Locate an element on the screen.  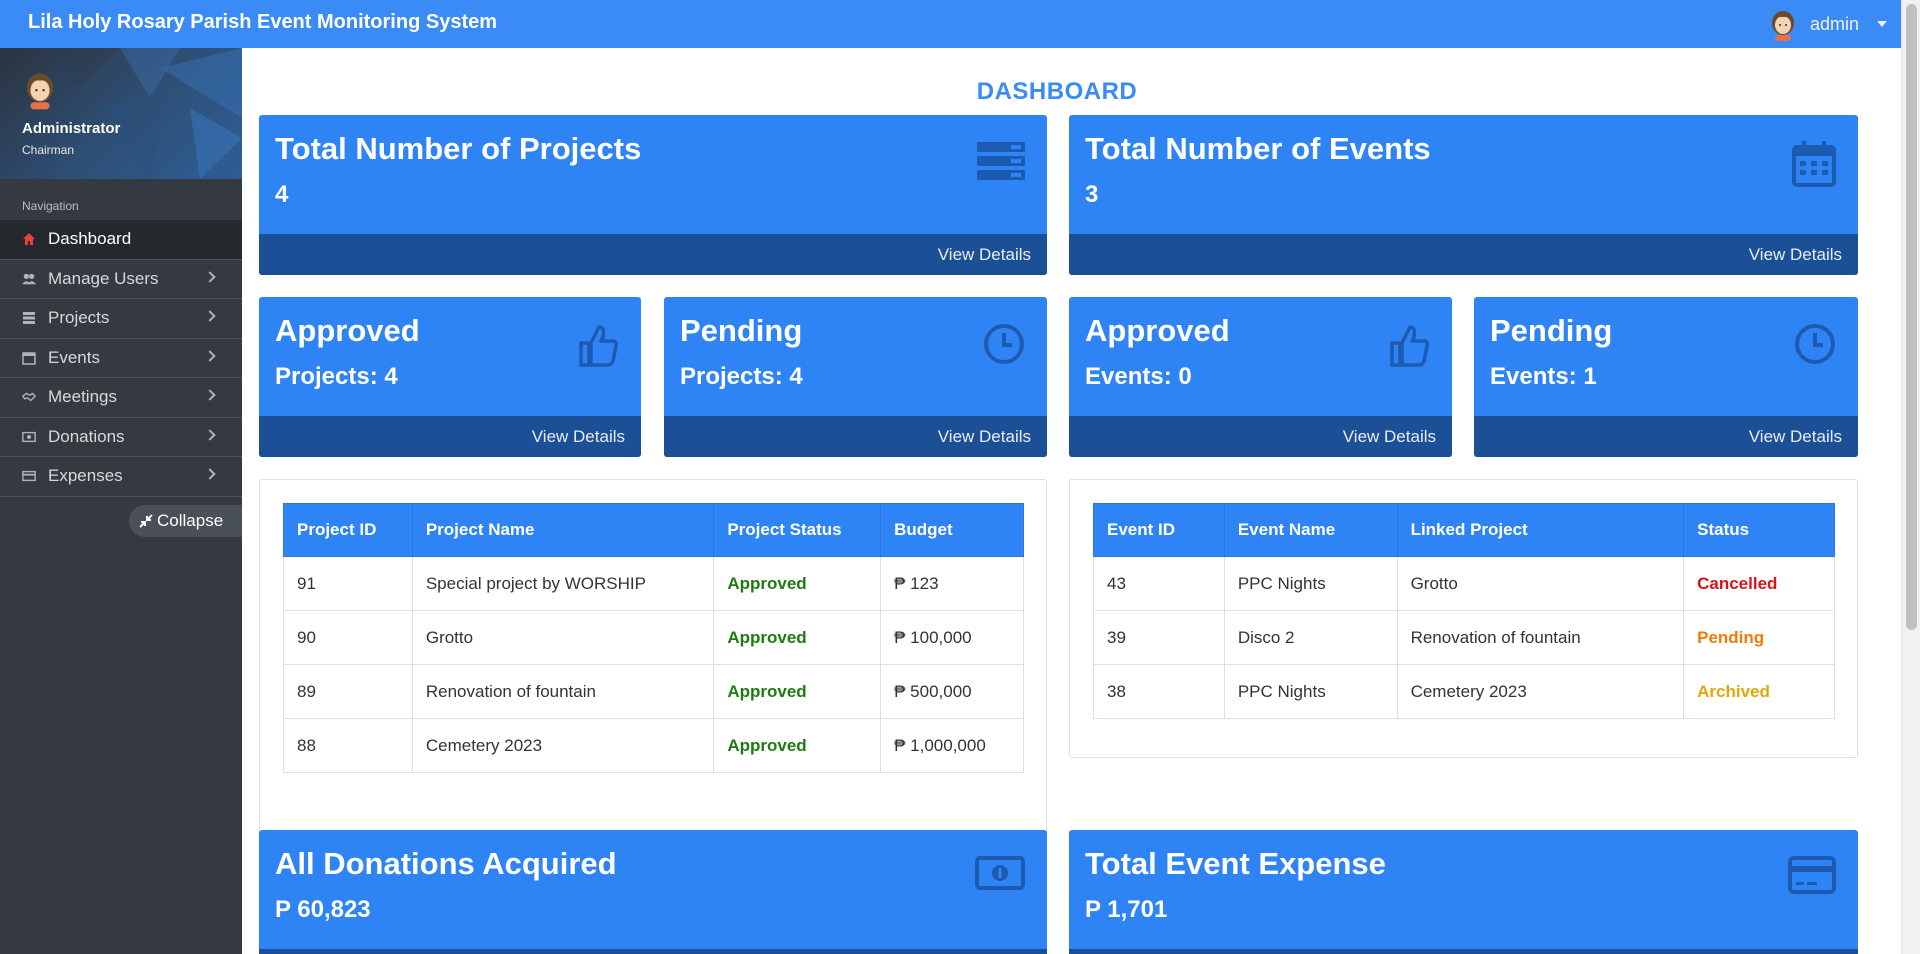
event-name: PPC Nights is located at coordinates (1310, 691).